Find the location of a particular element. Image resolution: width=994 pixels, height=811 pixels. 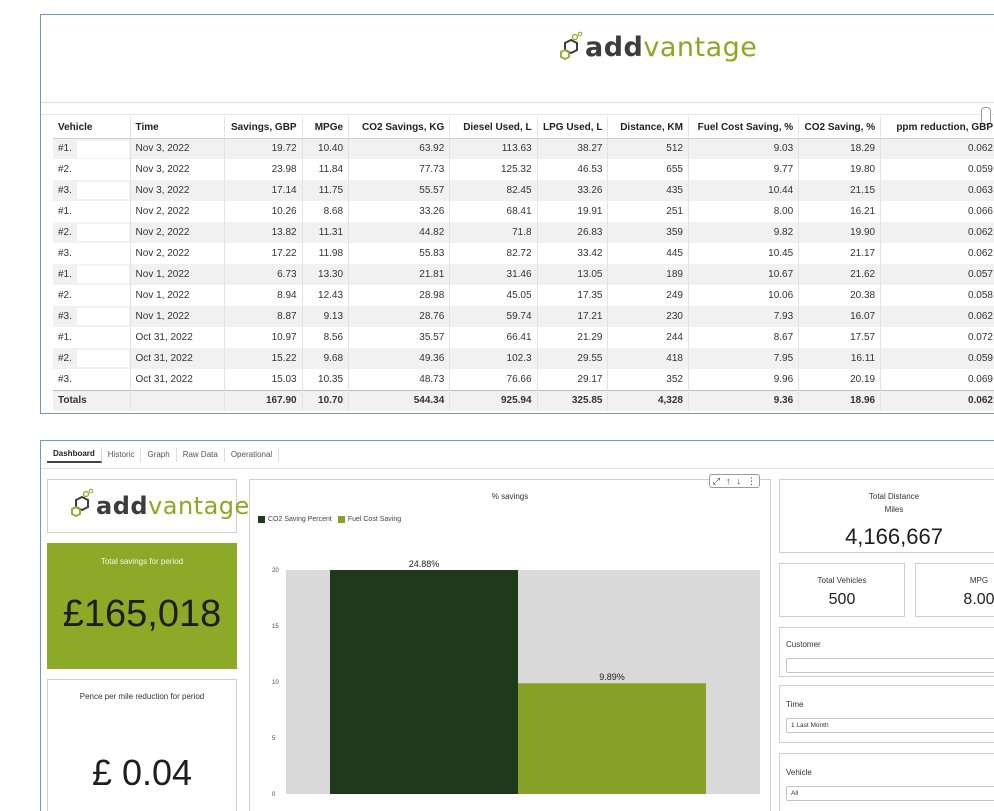

cell-co2-saving-pct: 16.21 is located at coordinates (840, 211).